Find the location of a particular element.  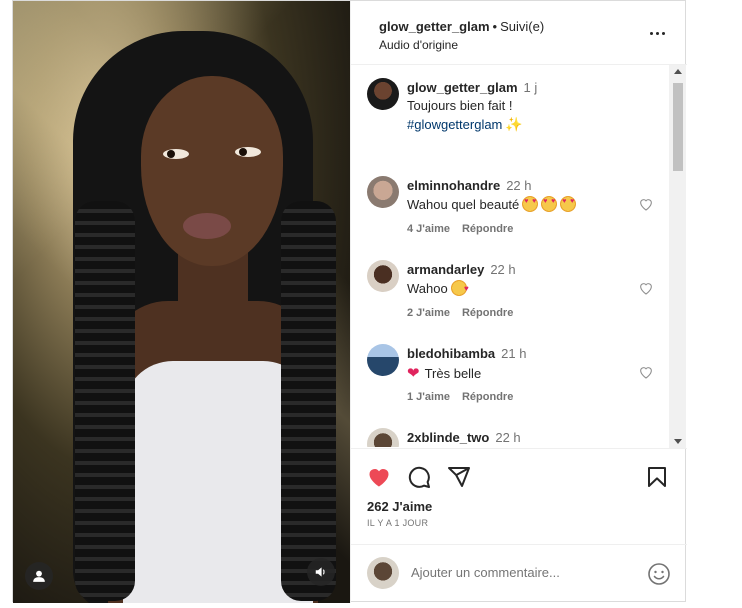

add-comment-bar is located at coordinates (519, 573).